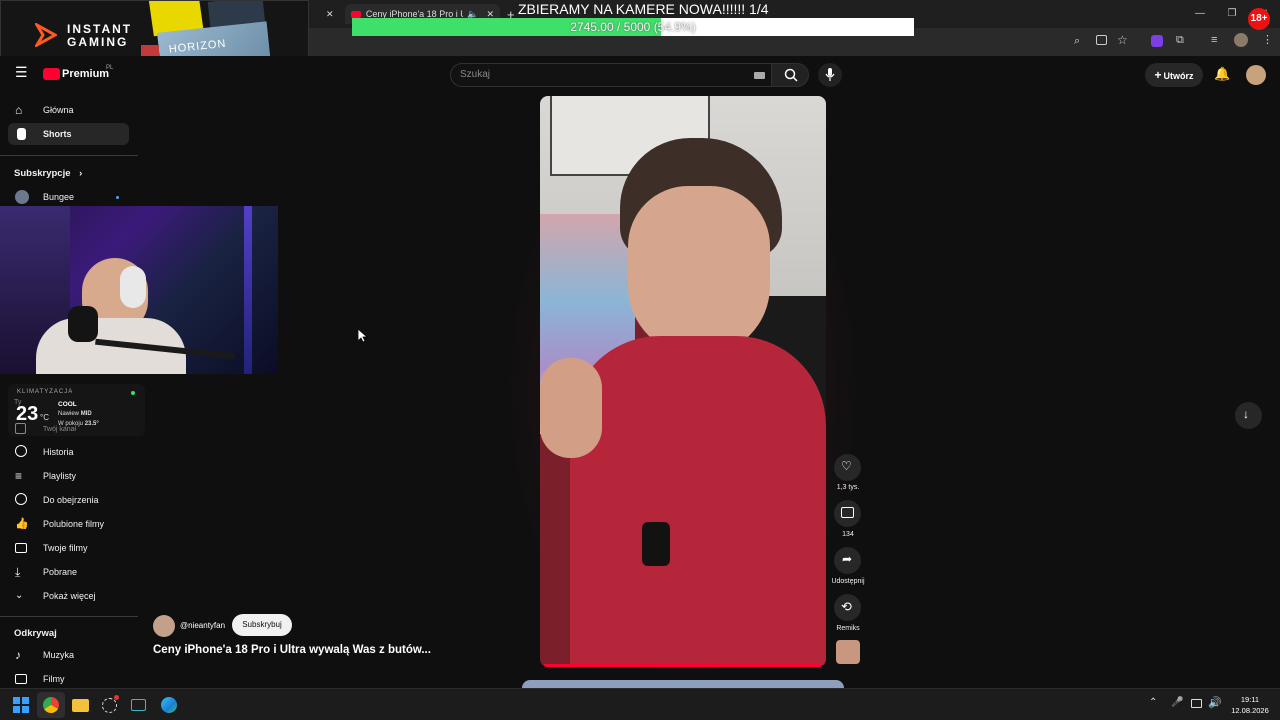 Image resolution: width=1280 pixels, height=720 pixels. Describe the element at coordinates (759, 75) in the screenshot. I see `keyboard-icon` at that location.